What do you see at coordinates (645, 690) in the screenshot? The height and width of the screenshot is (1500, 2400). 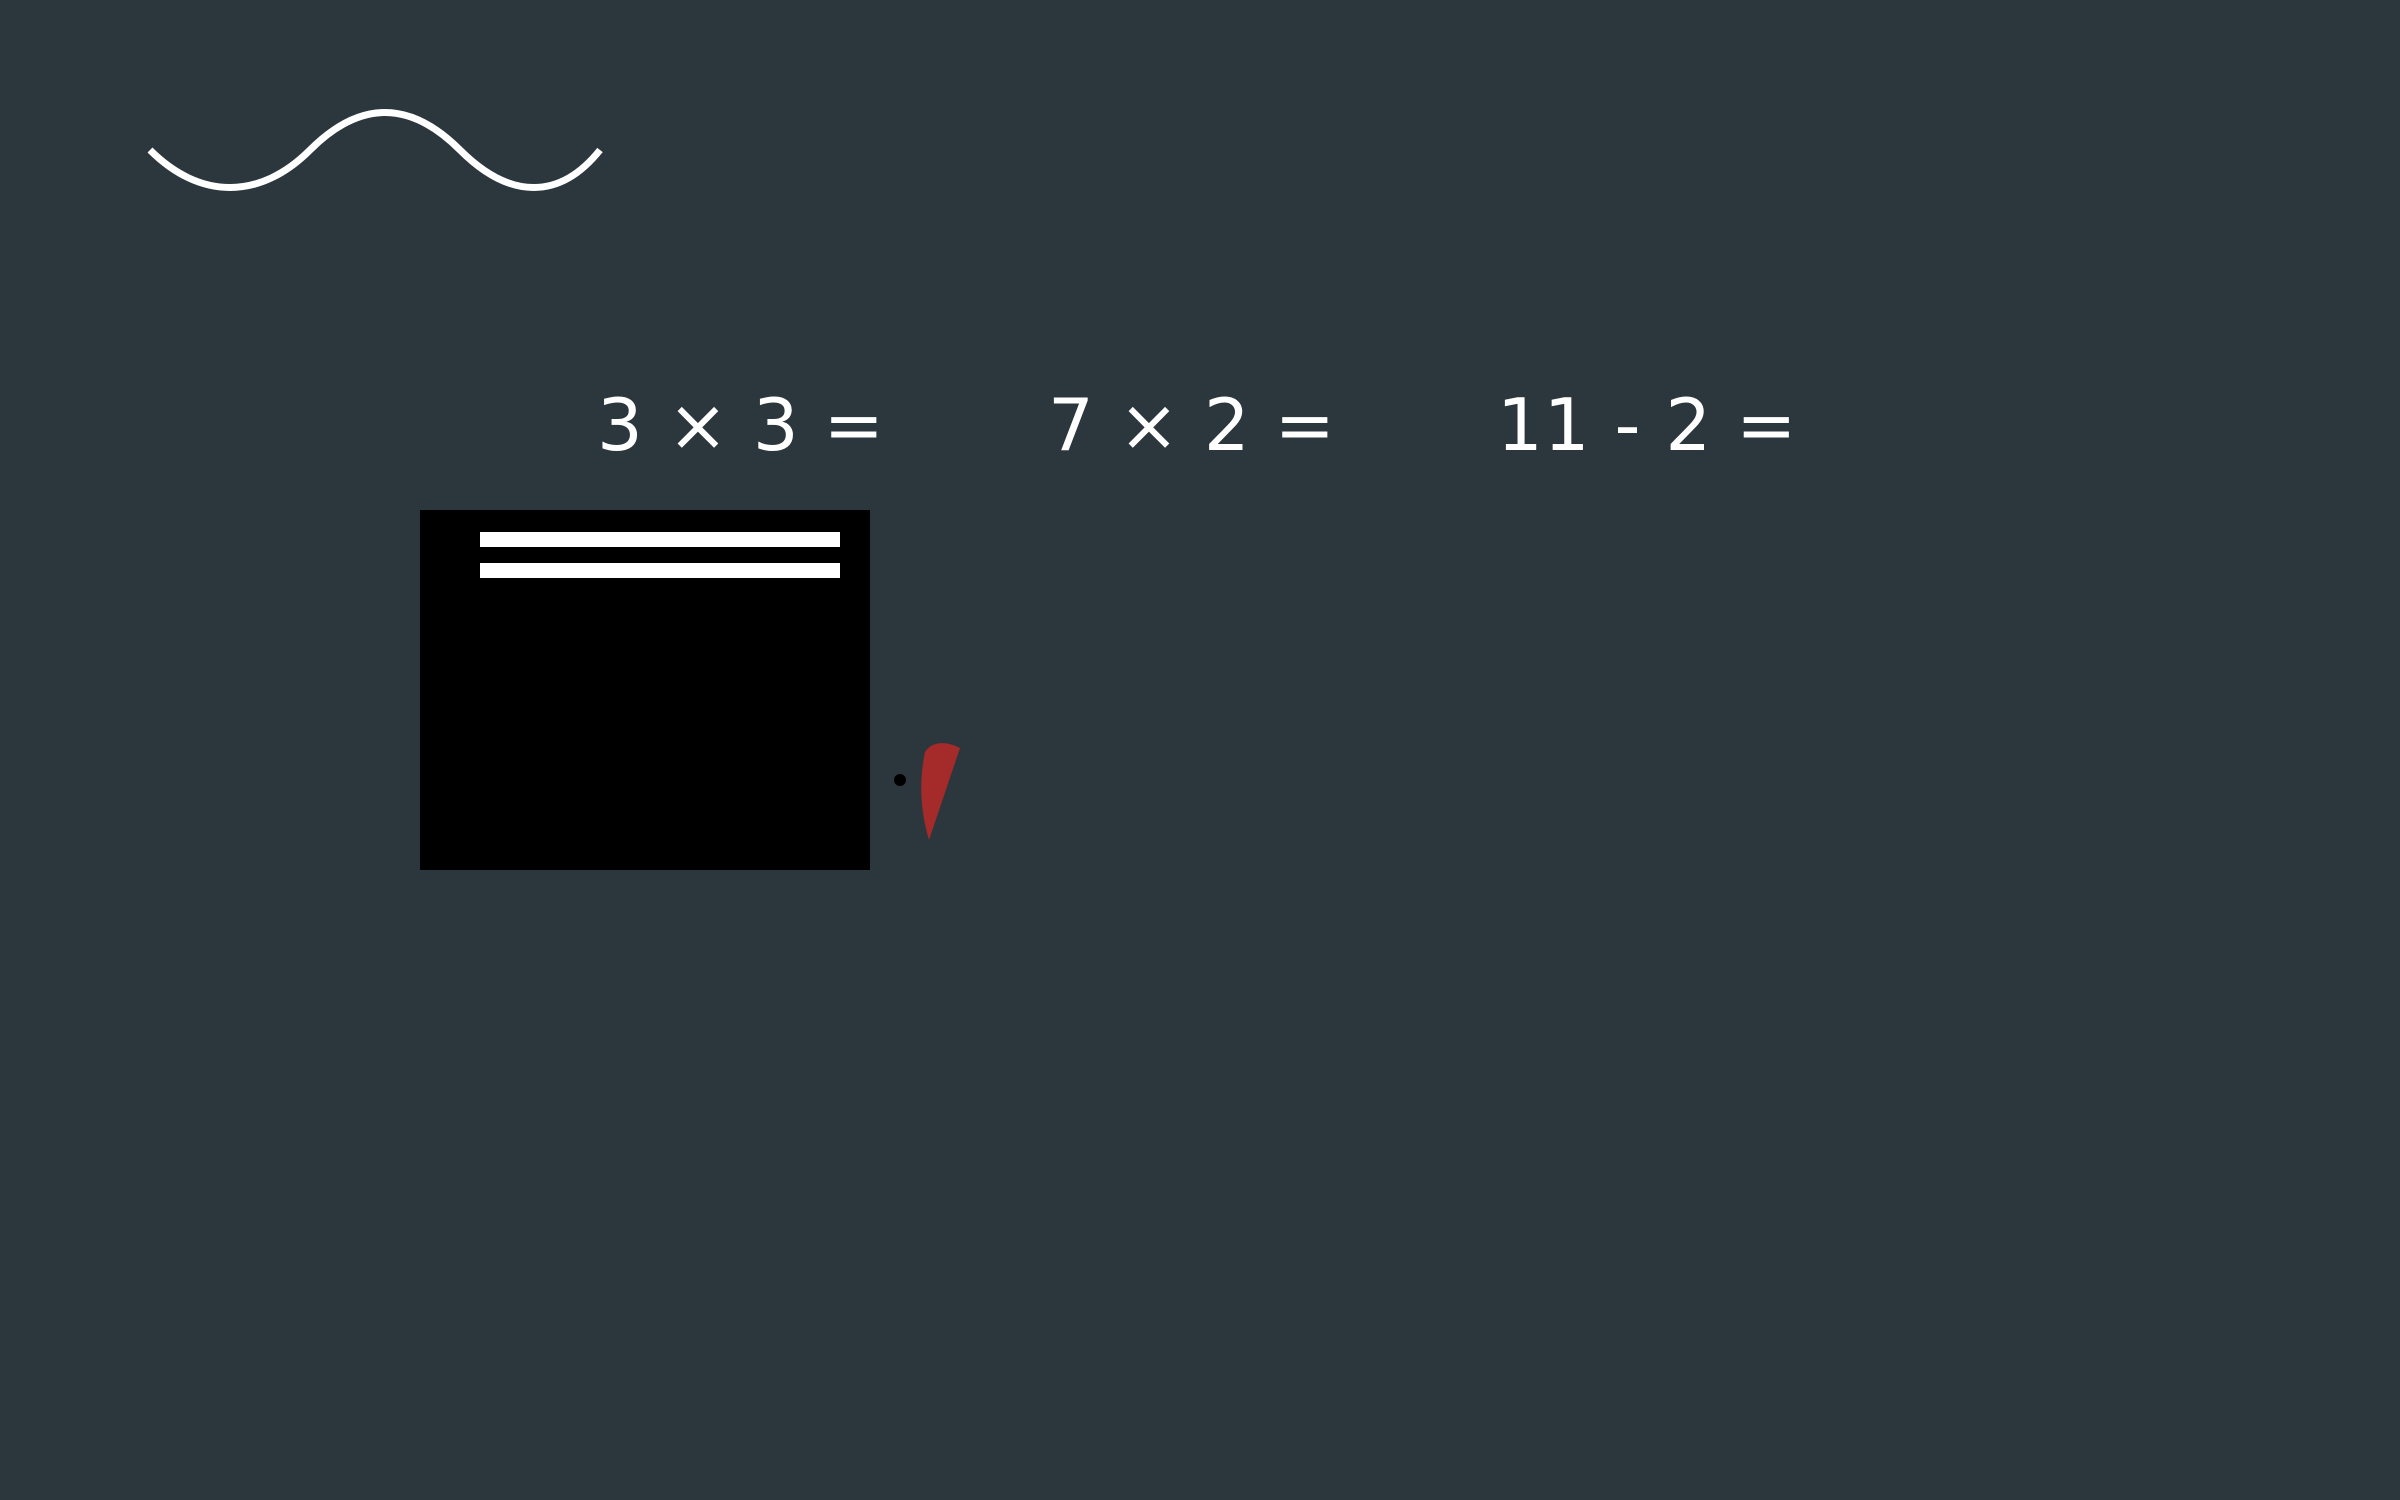 I see `answer-card` at bounding box center [645, 690].